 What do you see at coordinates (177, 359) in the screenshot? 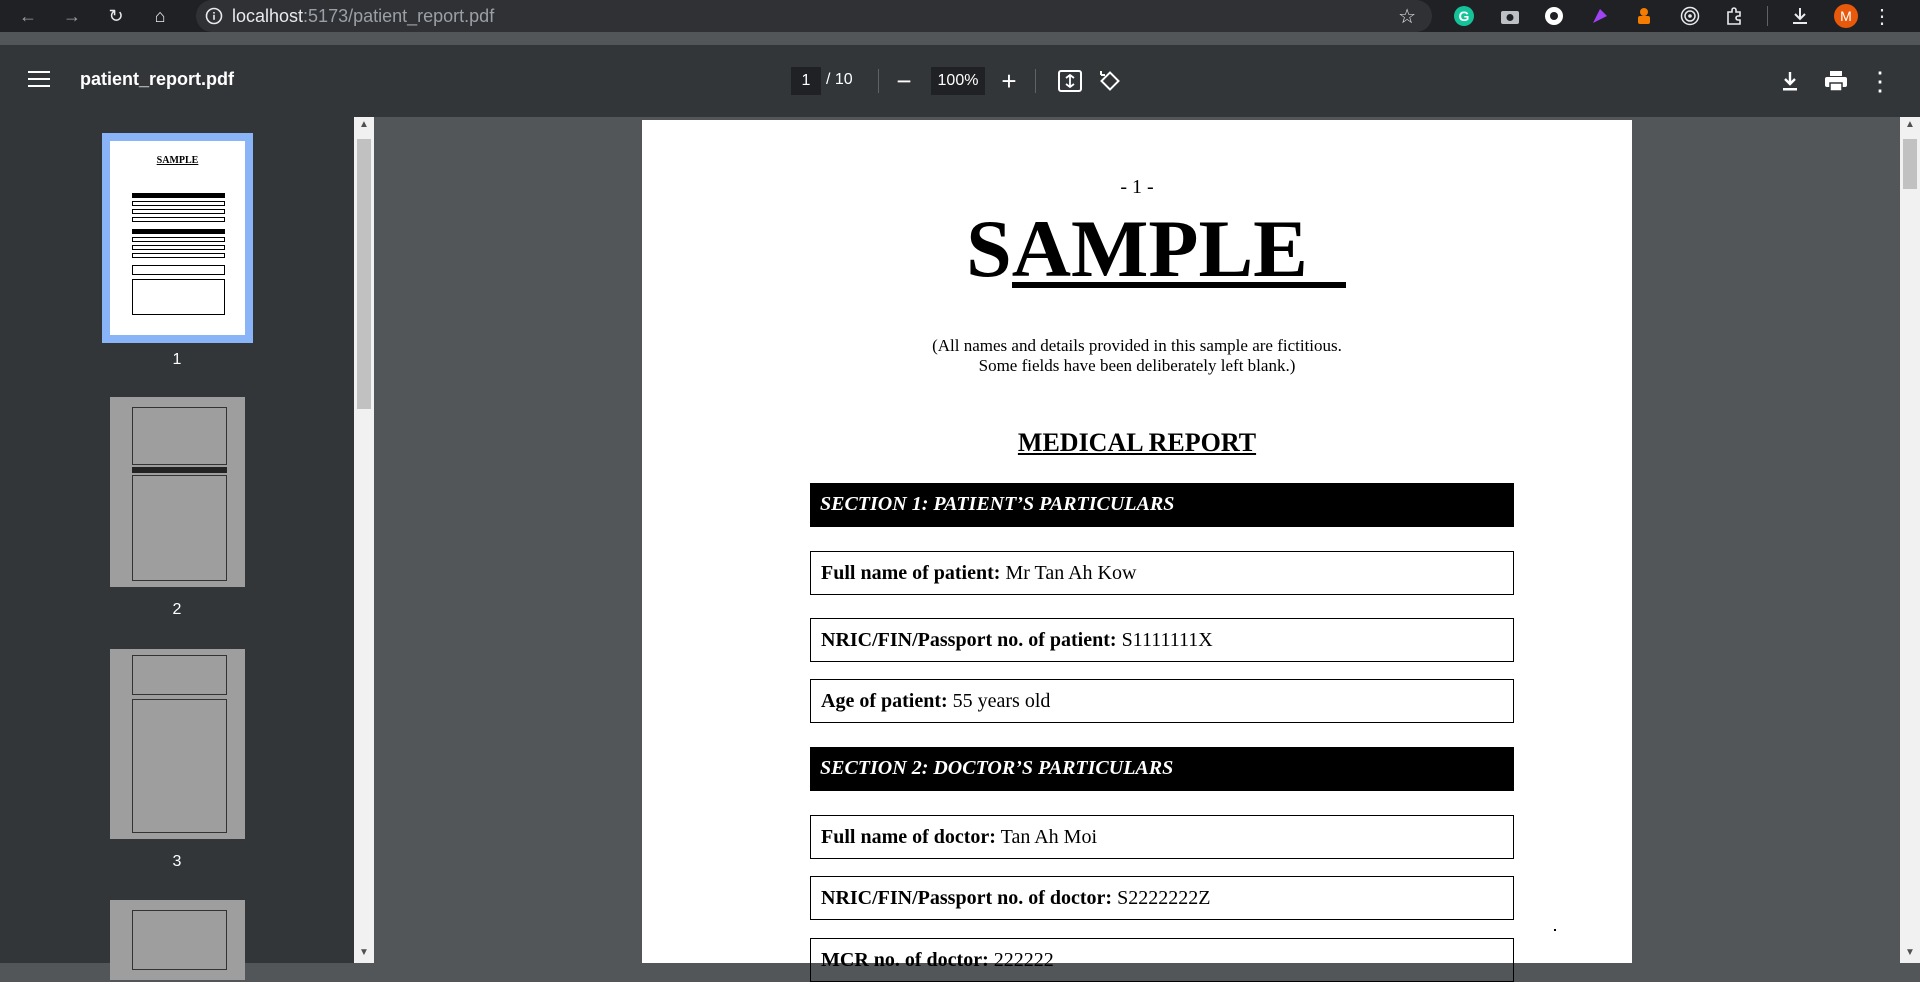
I see `thumbnail-label: 1` at bounding box center [177, 359].